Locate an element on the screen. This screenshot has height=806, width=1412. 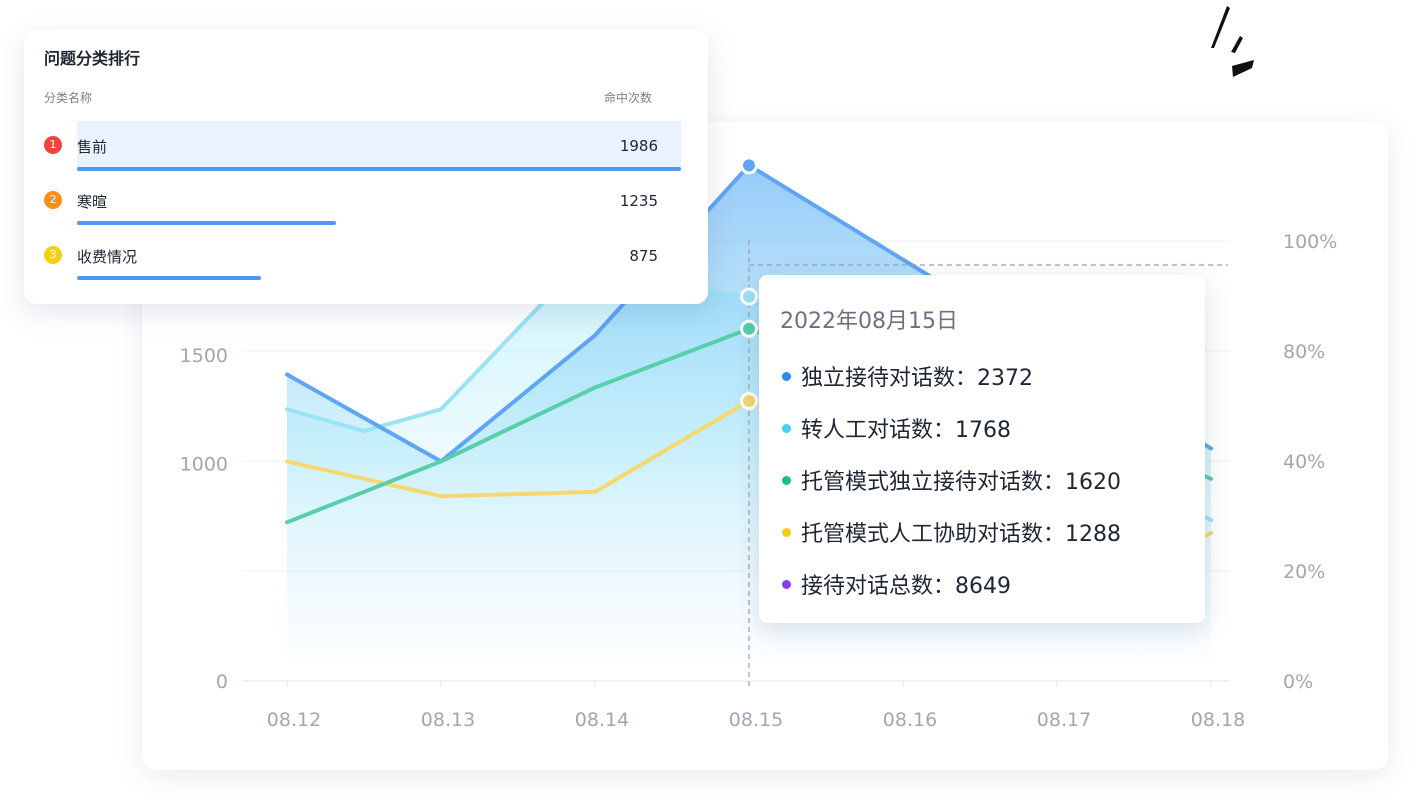
y-right-tick-label: 0% is located at coordinates (1298, 682).